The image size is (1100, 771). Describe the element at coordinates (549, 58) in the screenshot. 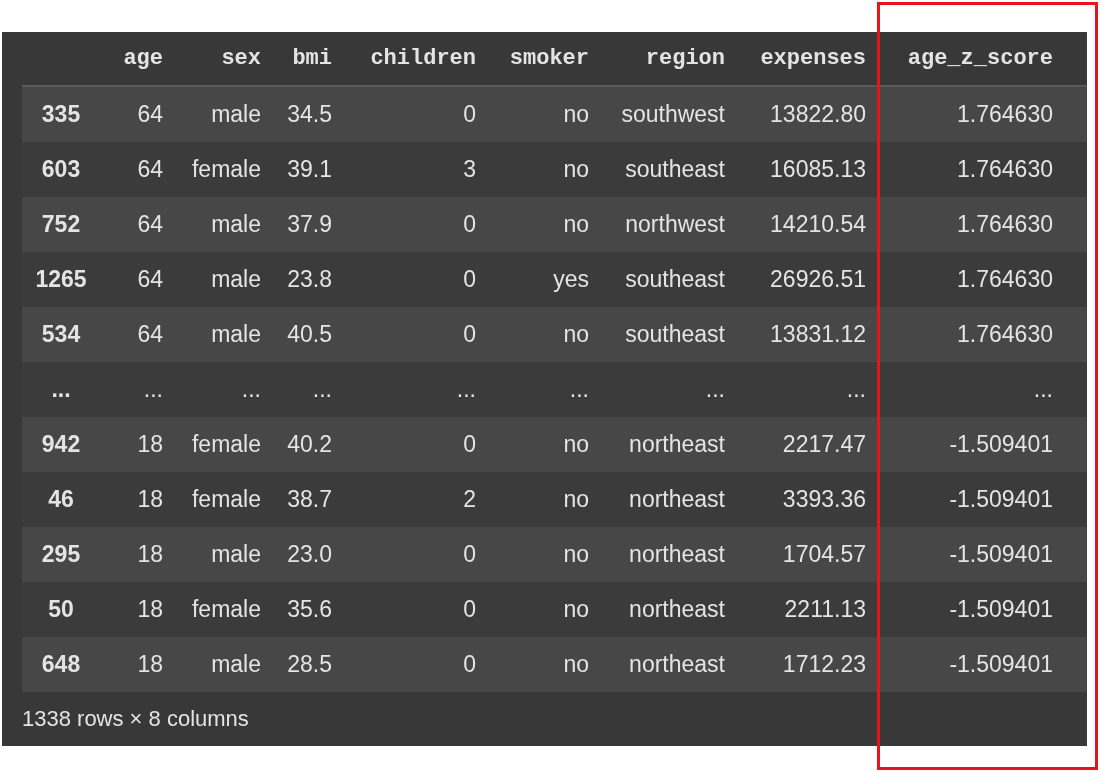

I see `column-header: smoker` at that location.